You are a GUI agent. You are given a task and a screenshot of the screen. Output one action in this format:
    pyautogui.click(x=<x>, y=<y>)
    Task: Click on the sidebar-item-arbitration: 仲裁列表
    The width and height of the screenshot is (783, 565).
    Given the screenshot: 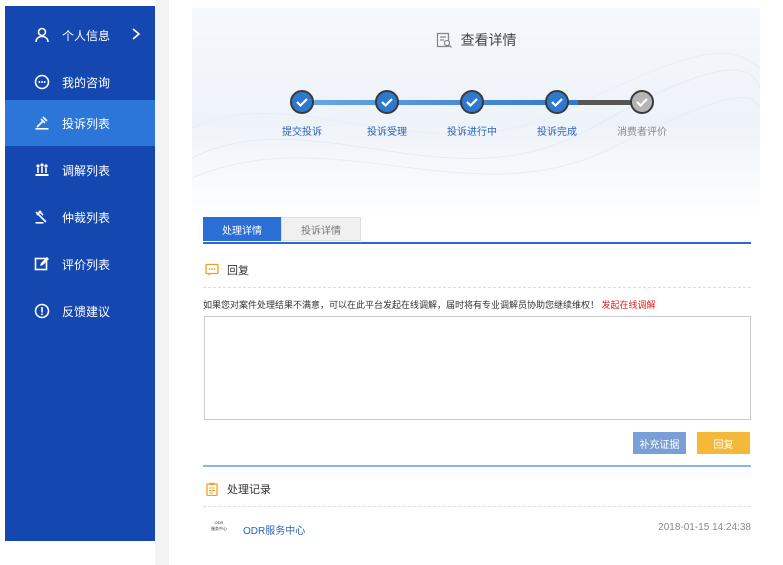 What is the action you would take?
    pyautogui.click(x=80, y=217)
    